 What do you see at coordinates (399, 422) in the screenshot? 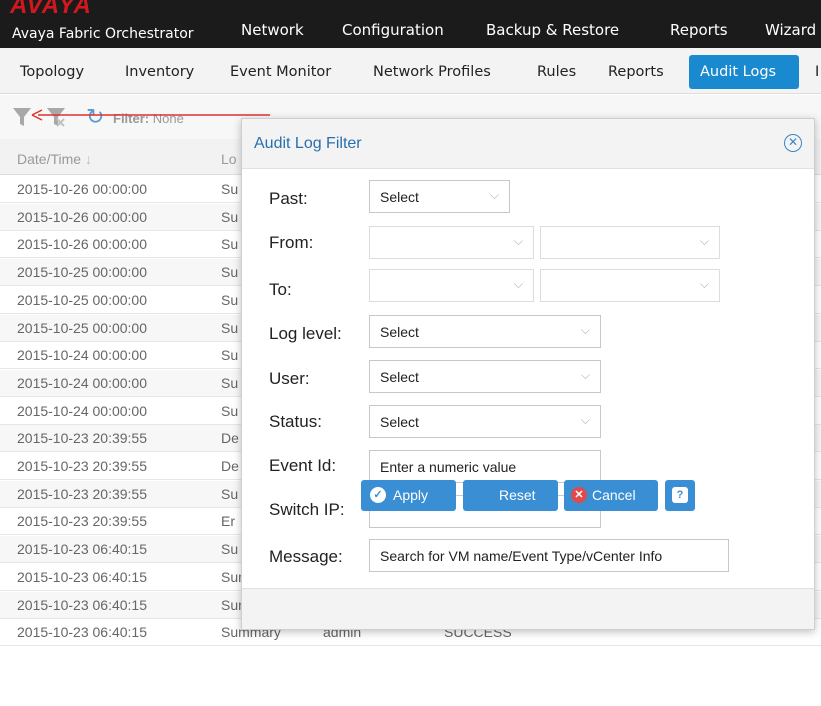
I see `status-select-value: Select` at bounding box center [399, 422].